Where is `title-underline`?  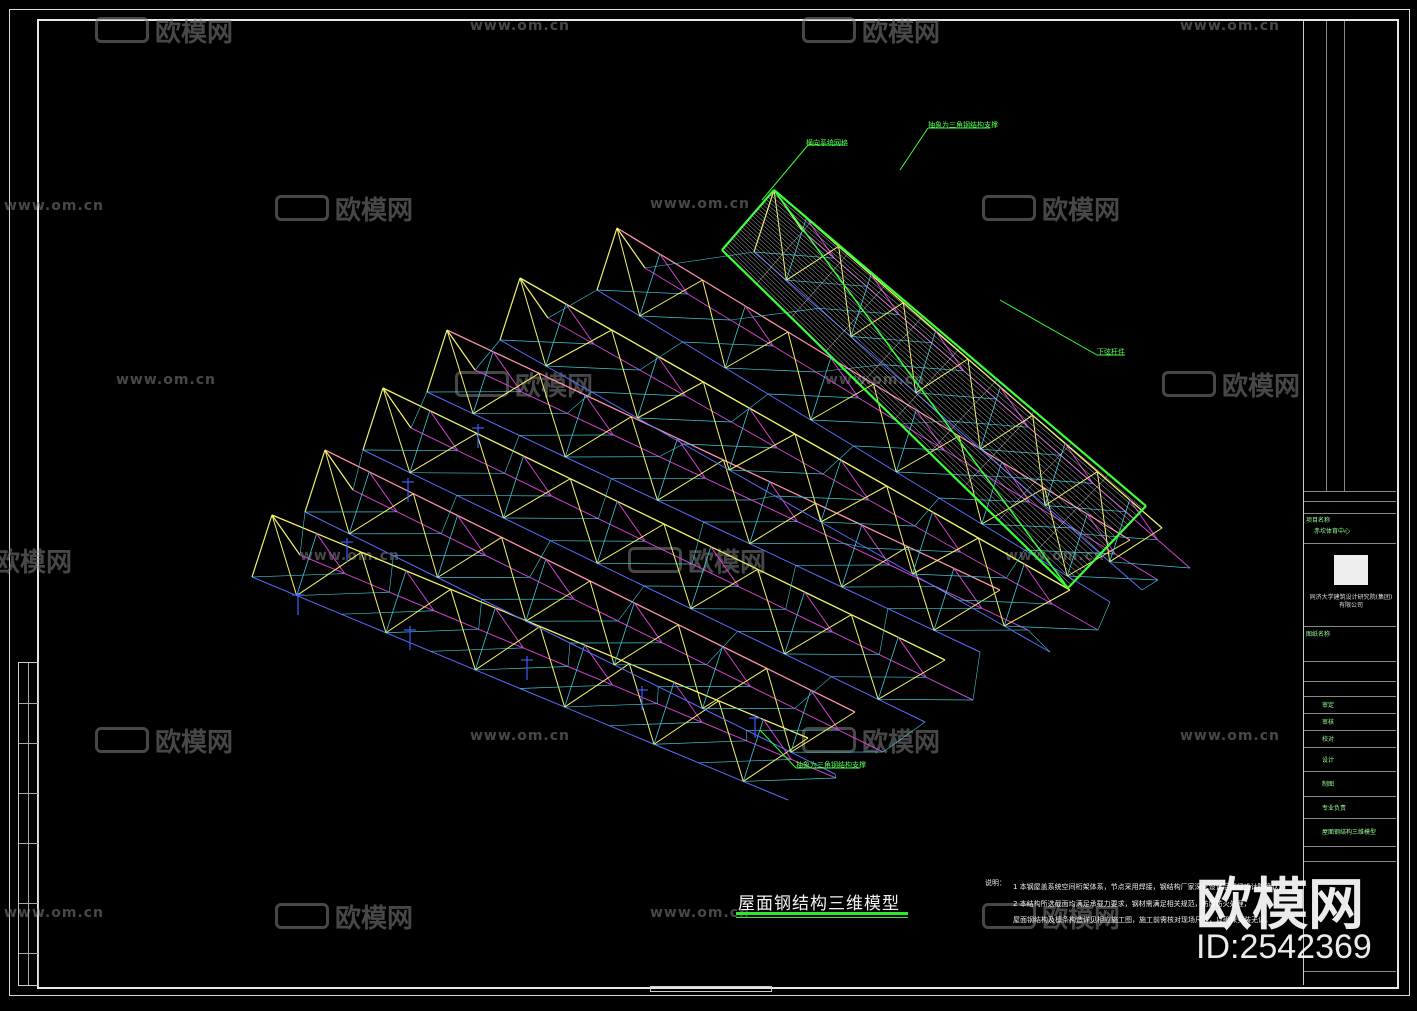 title-underline is located at coordinates (822, 913).